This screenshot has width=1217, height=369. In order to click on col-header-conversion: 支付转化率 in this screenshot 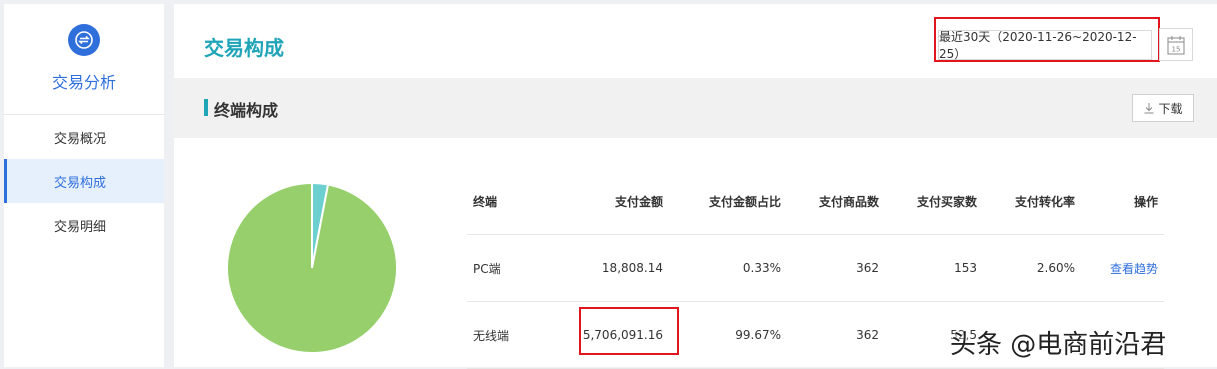, I will do `click(1044, 201)`.